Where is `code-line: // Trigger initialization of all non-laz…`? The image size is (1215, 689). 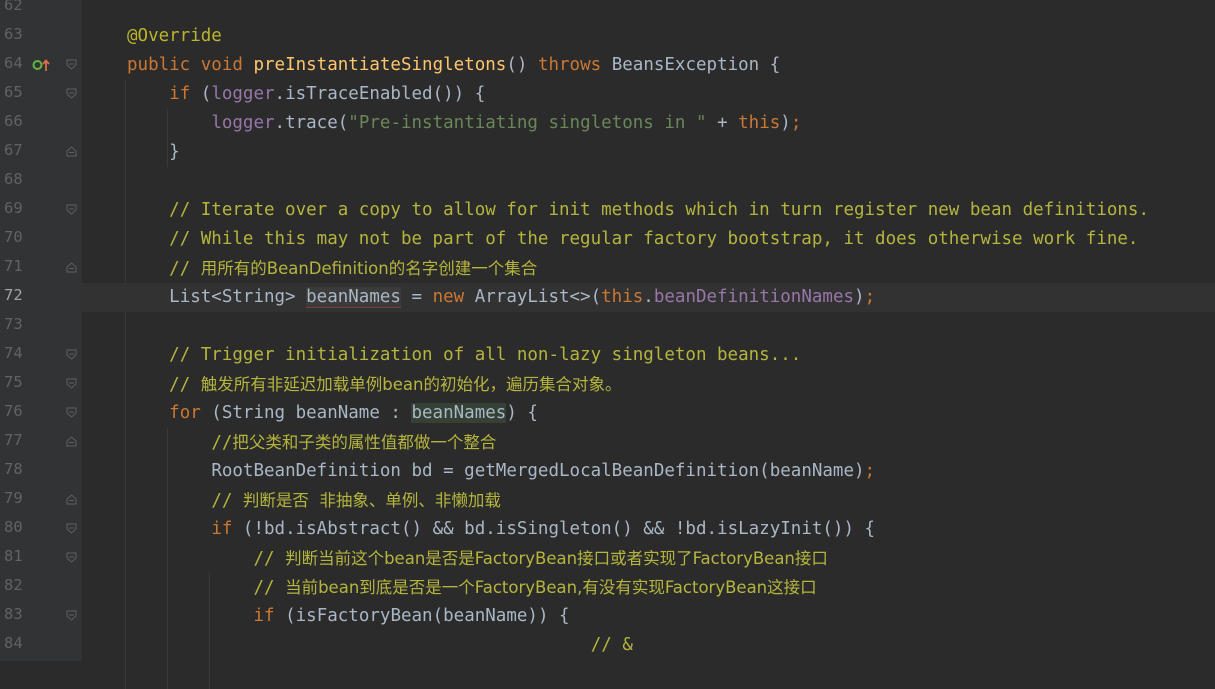 code-line: // Trigger initialization of all non-laz… is located at coordinates (485, 355).